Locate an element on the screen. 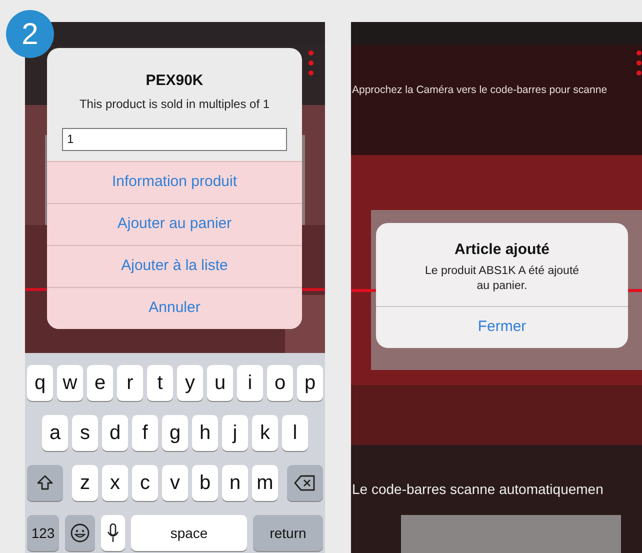  numbers-key: 123 is located at coordinates (43, 533).